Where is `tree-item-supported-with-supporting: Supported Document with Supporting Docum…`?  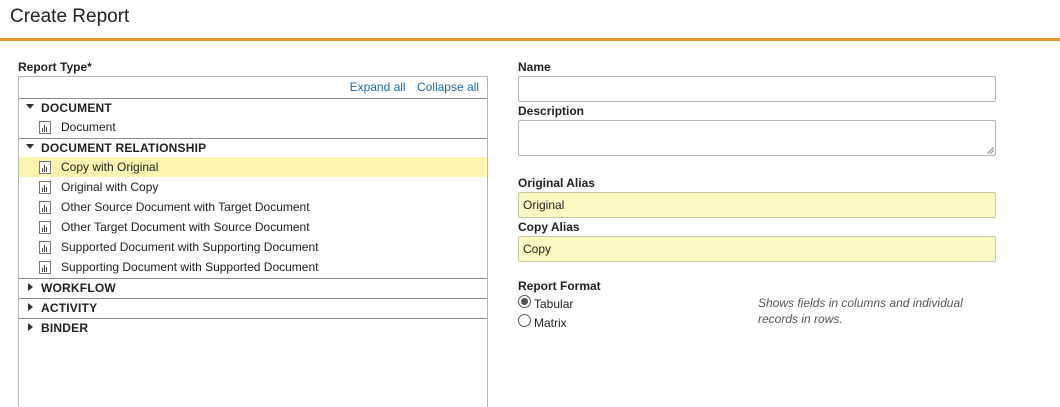
tree-item-supported-with-supporting: Supported Document with Supporting Docum… is located at coordinates (253, 247).